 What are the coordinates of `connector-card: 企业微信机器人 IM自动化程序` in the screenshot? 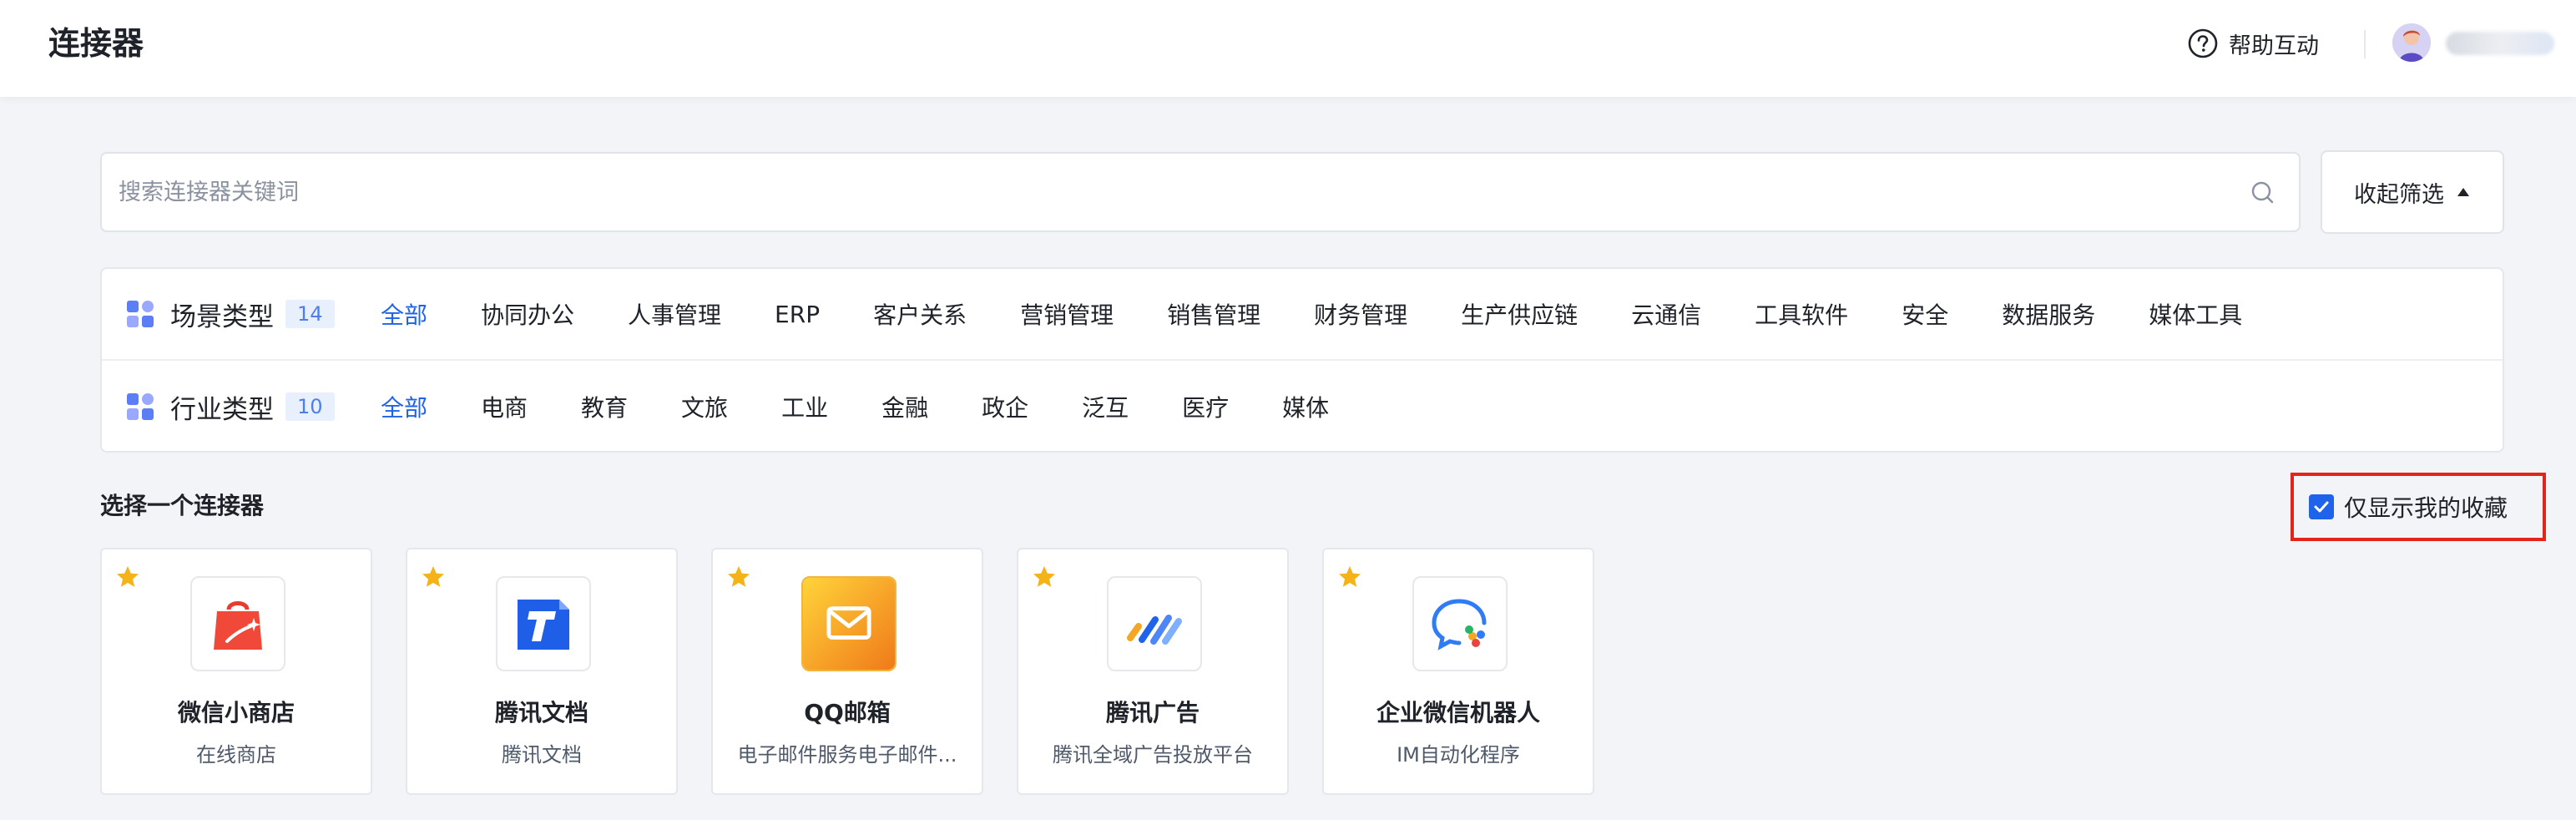 It's located at (1458, 671).